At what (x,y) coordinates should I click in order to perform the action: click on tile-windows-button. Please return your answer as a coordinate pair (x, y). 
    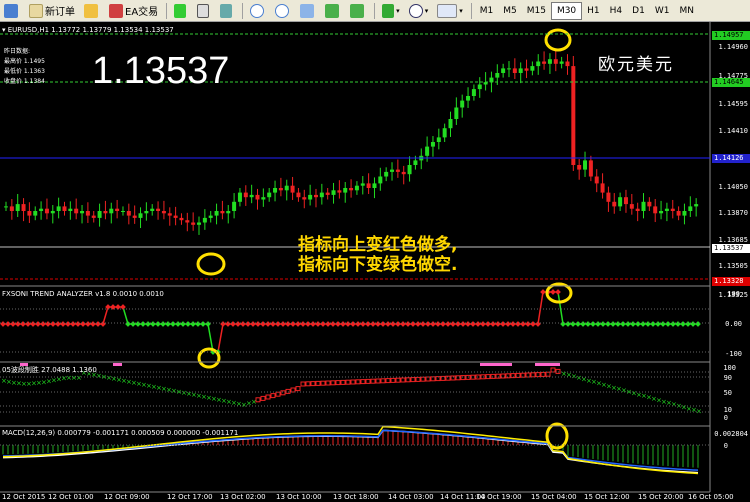
    Looking at the image, I should click on (308, 11).